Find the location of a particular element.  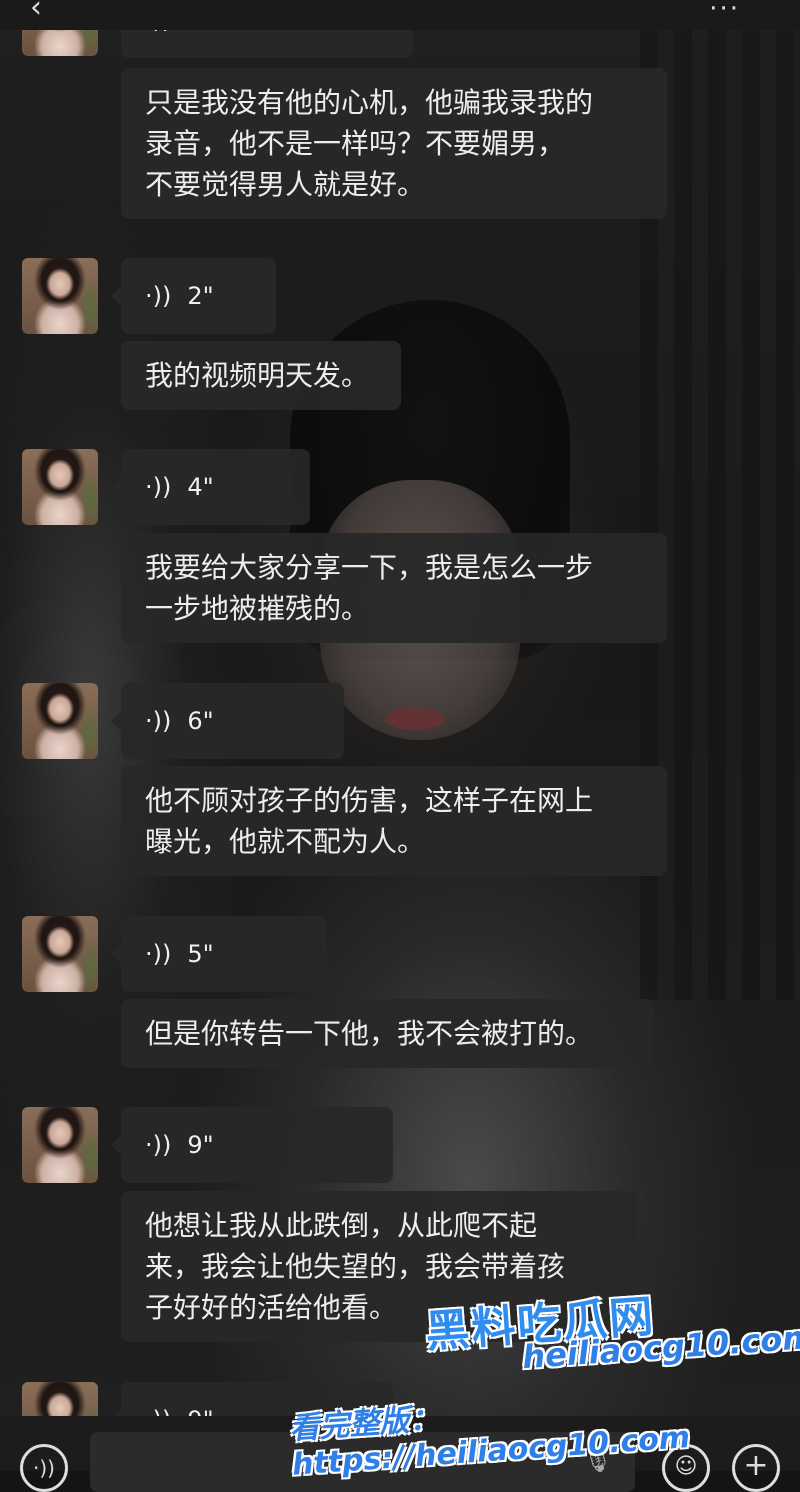

voice-message: ·)) 6" is located at coordinates (227, 721).